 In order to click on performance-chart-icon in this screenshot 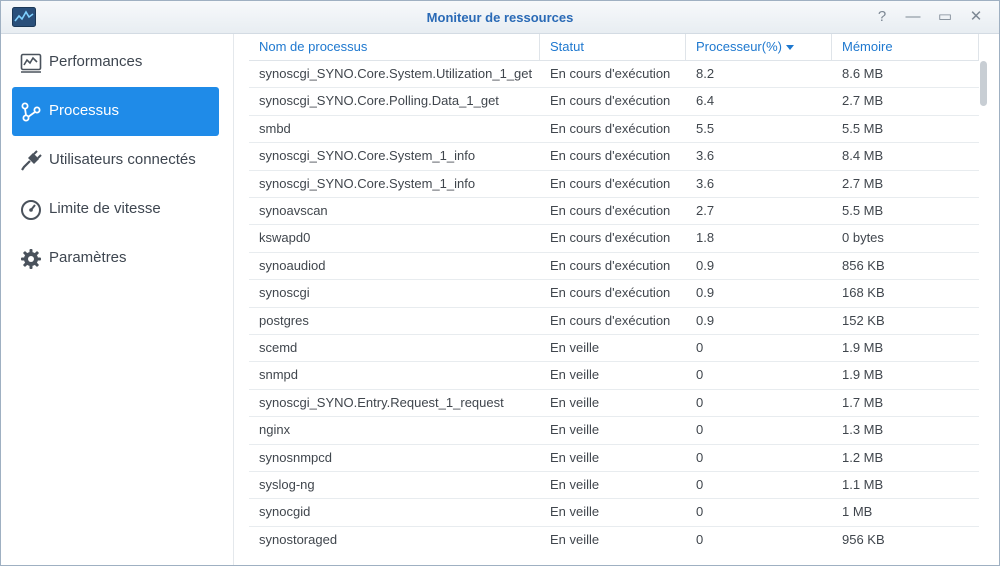, I will do `click(31, 63)`.